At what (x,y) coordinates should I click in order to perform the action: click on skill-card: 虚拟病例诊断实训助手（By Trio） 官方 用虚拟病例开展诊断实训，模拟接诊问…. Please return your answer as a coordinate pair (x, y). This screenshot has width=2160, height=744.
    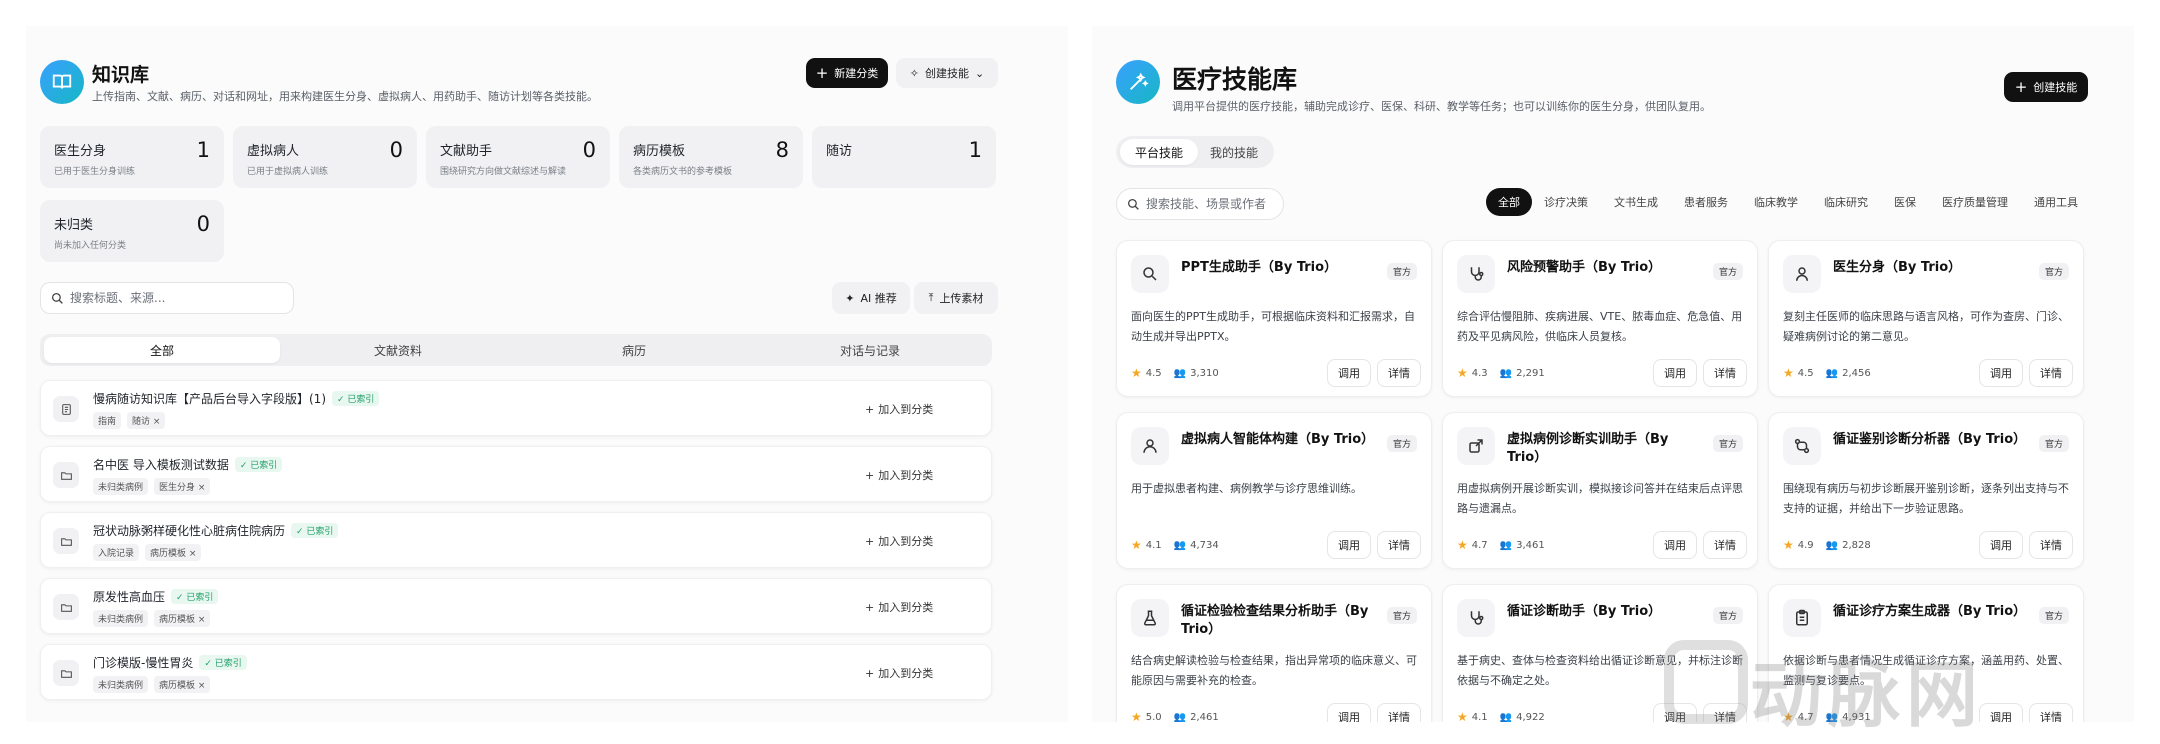
    Looking at the image, I should click on (1600, 490).